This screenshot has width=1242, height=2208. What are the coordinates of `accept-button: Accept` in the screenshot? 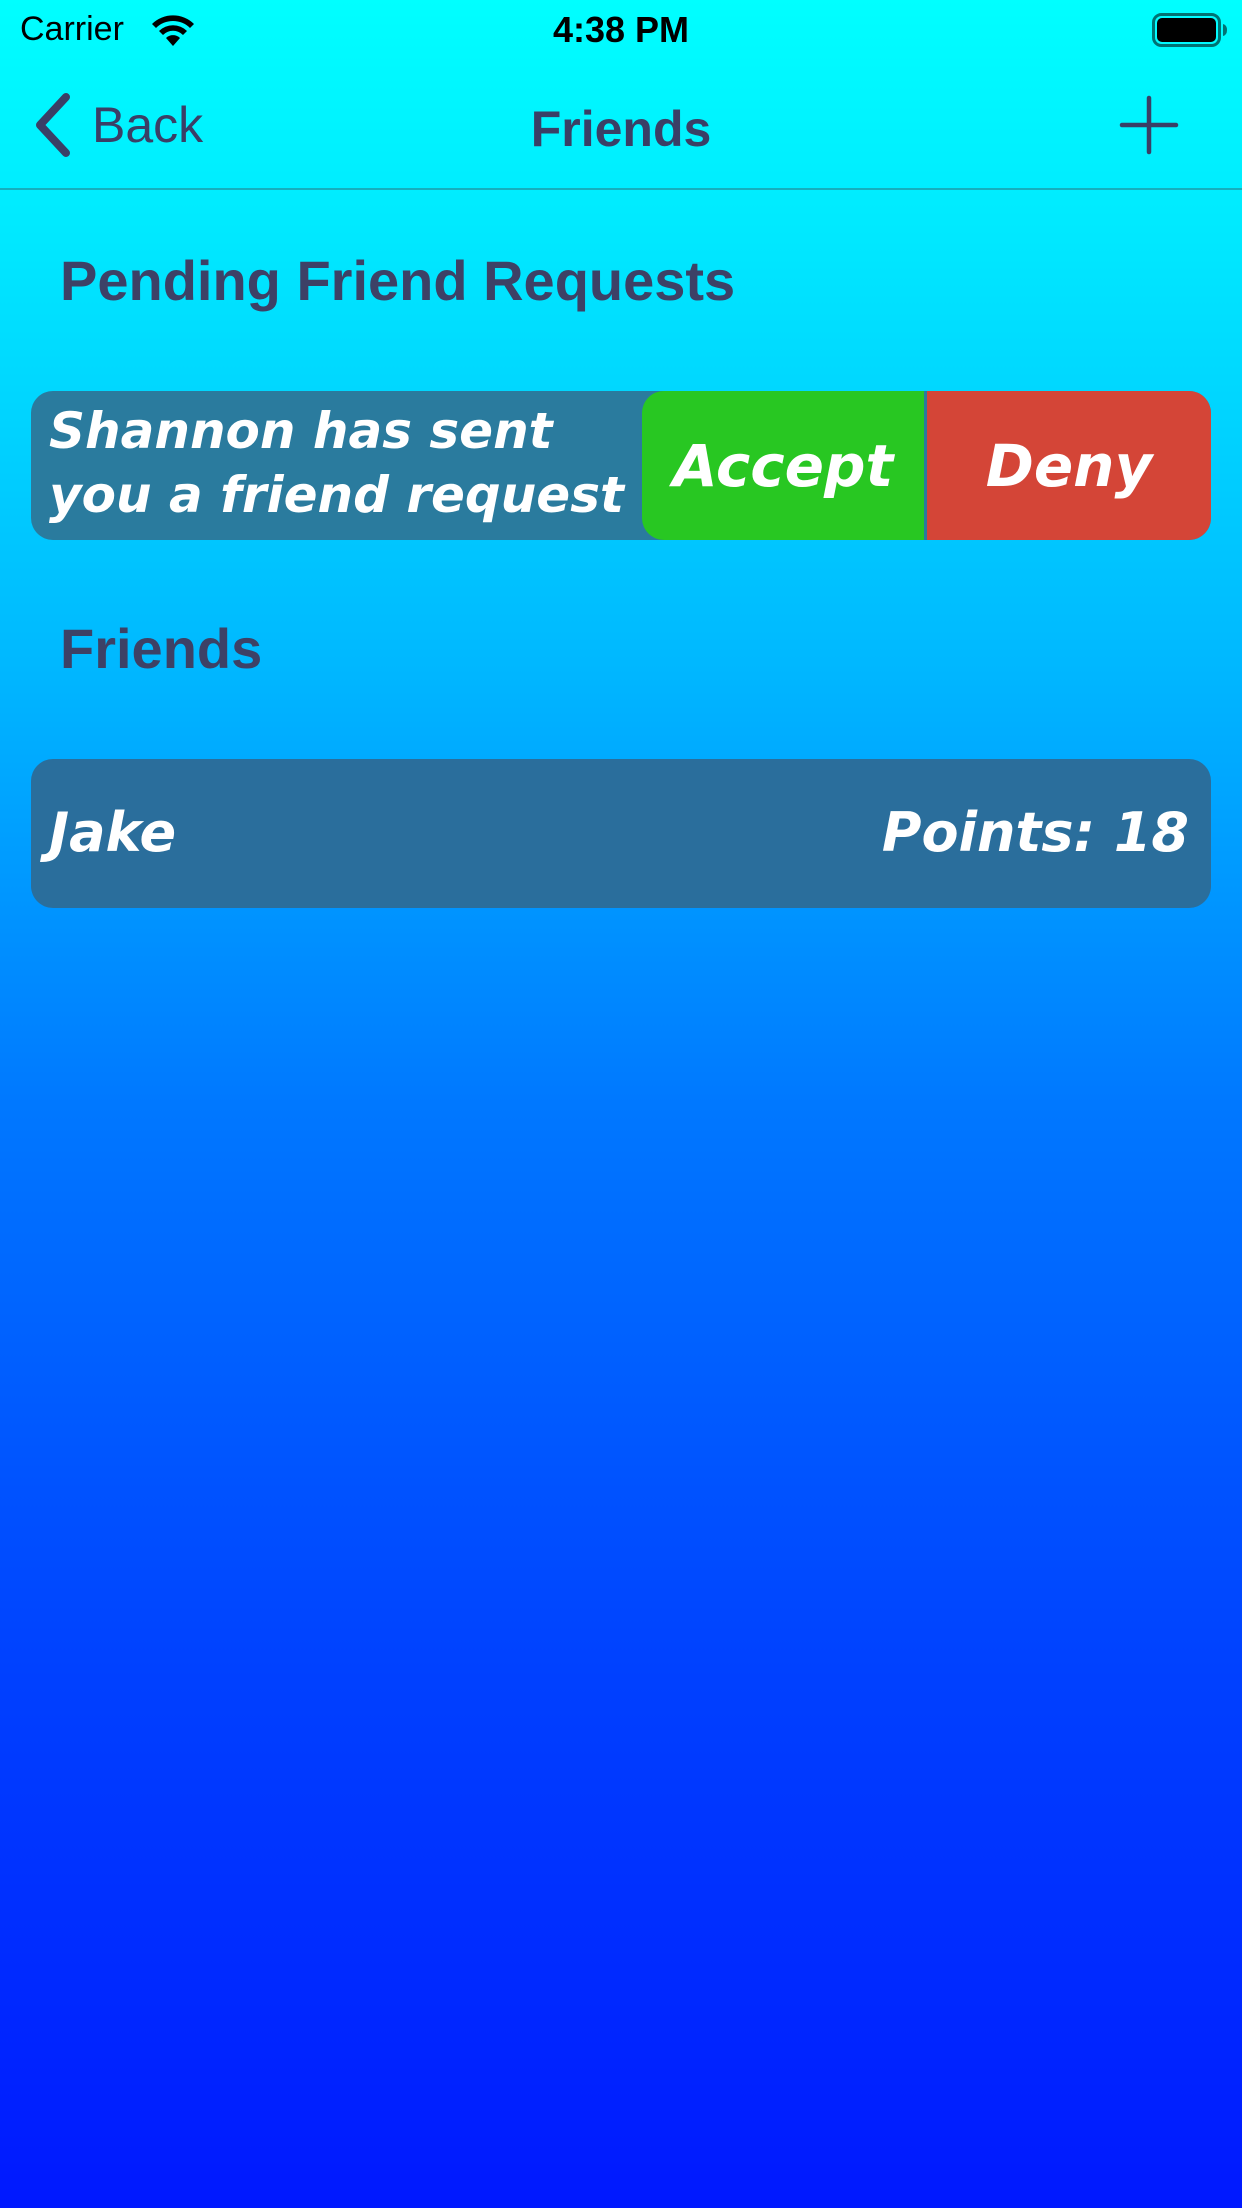 It's located at (783, 465).